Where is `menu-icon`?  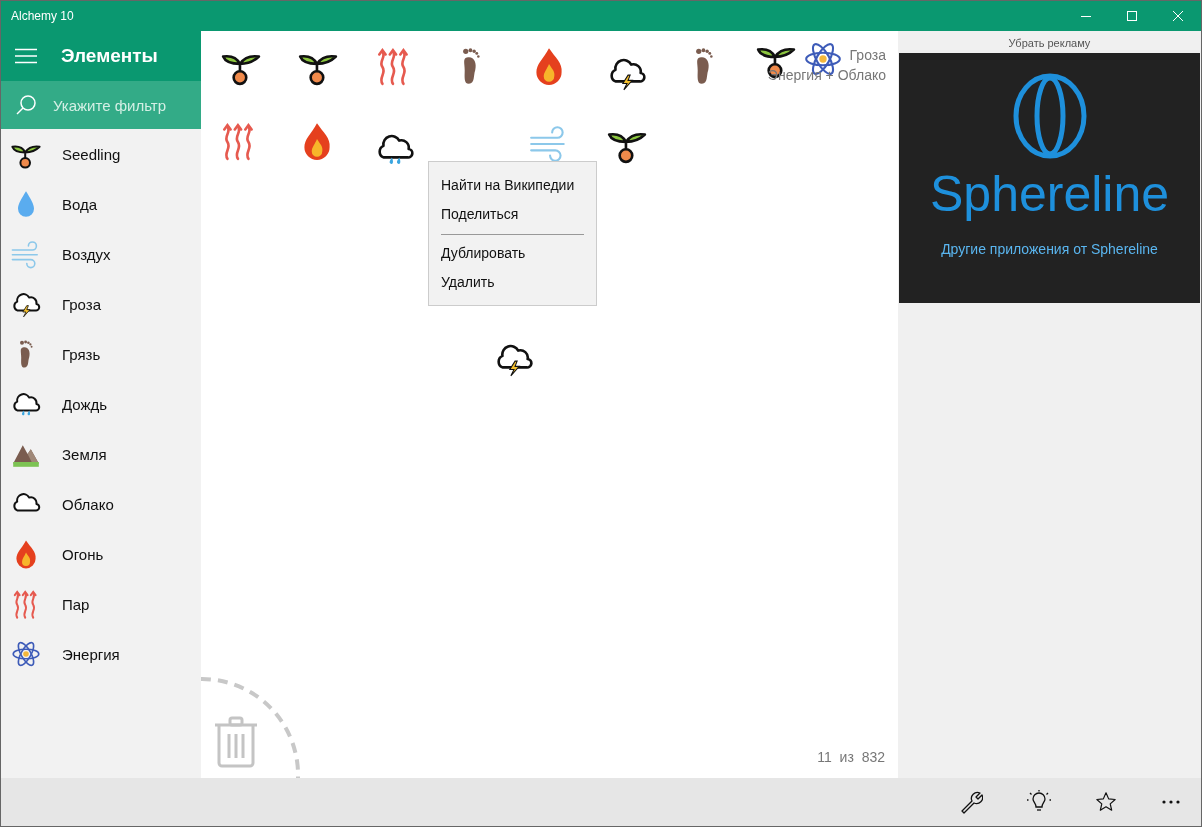
menu-icon is located at coordinates (26, 56).